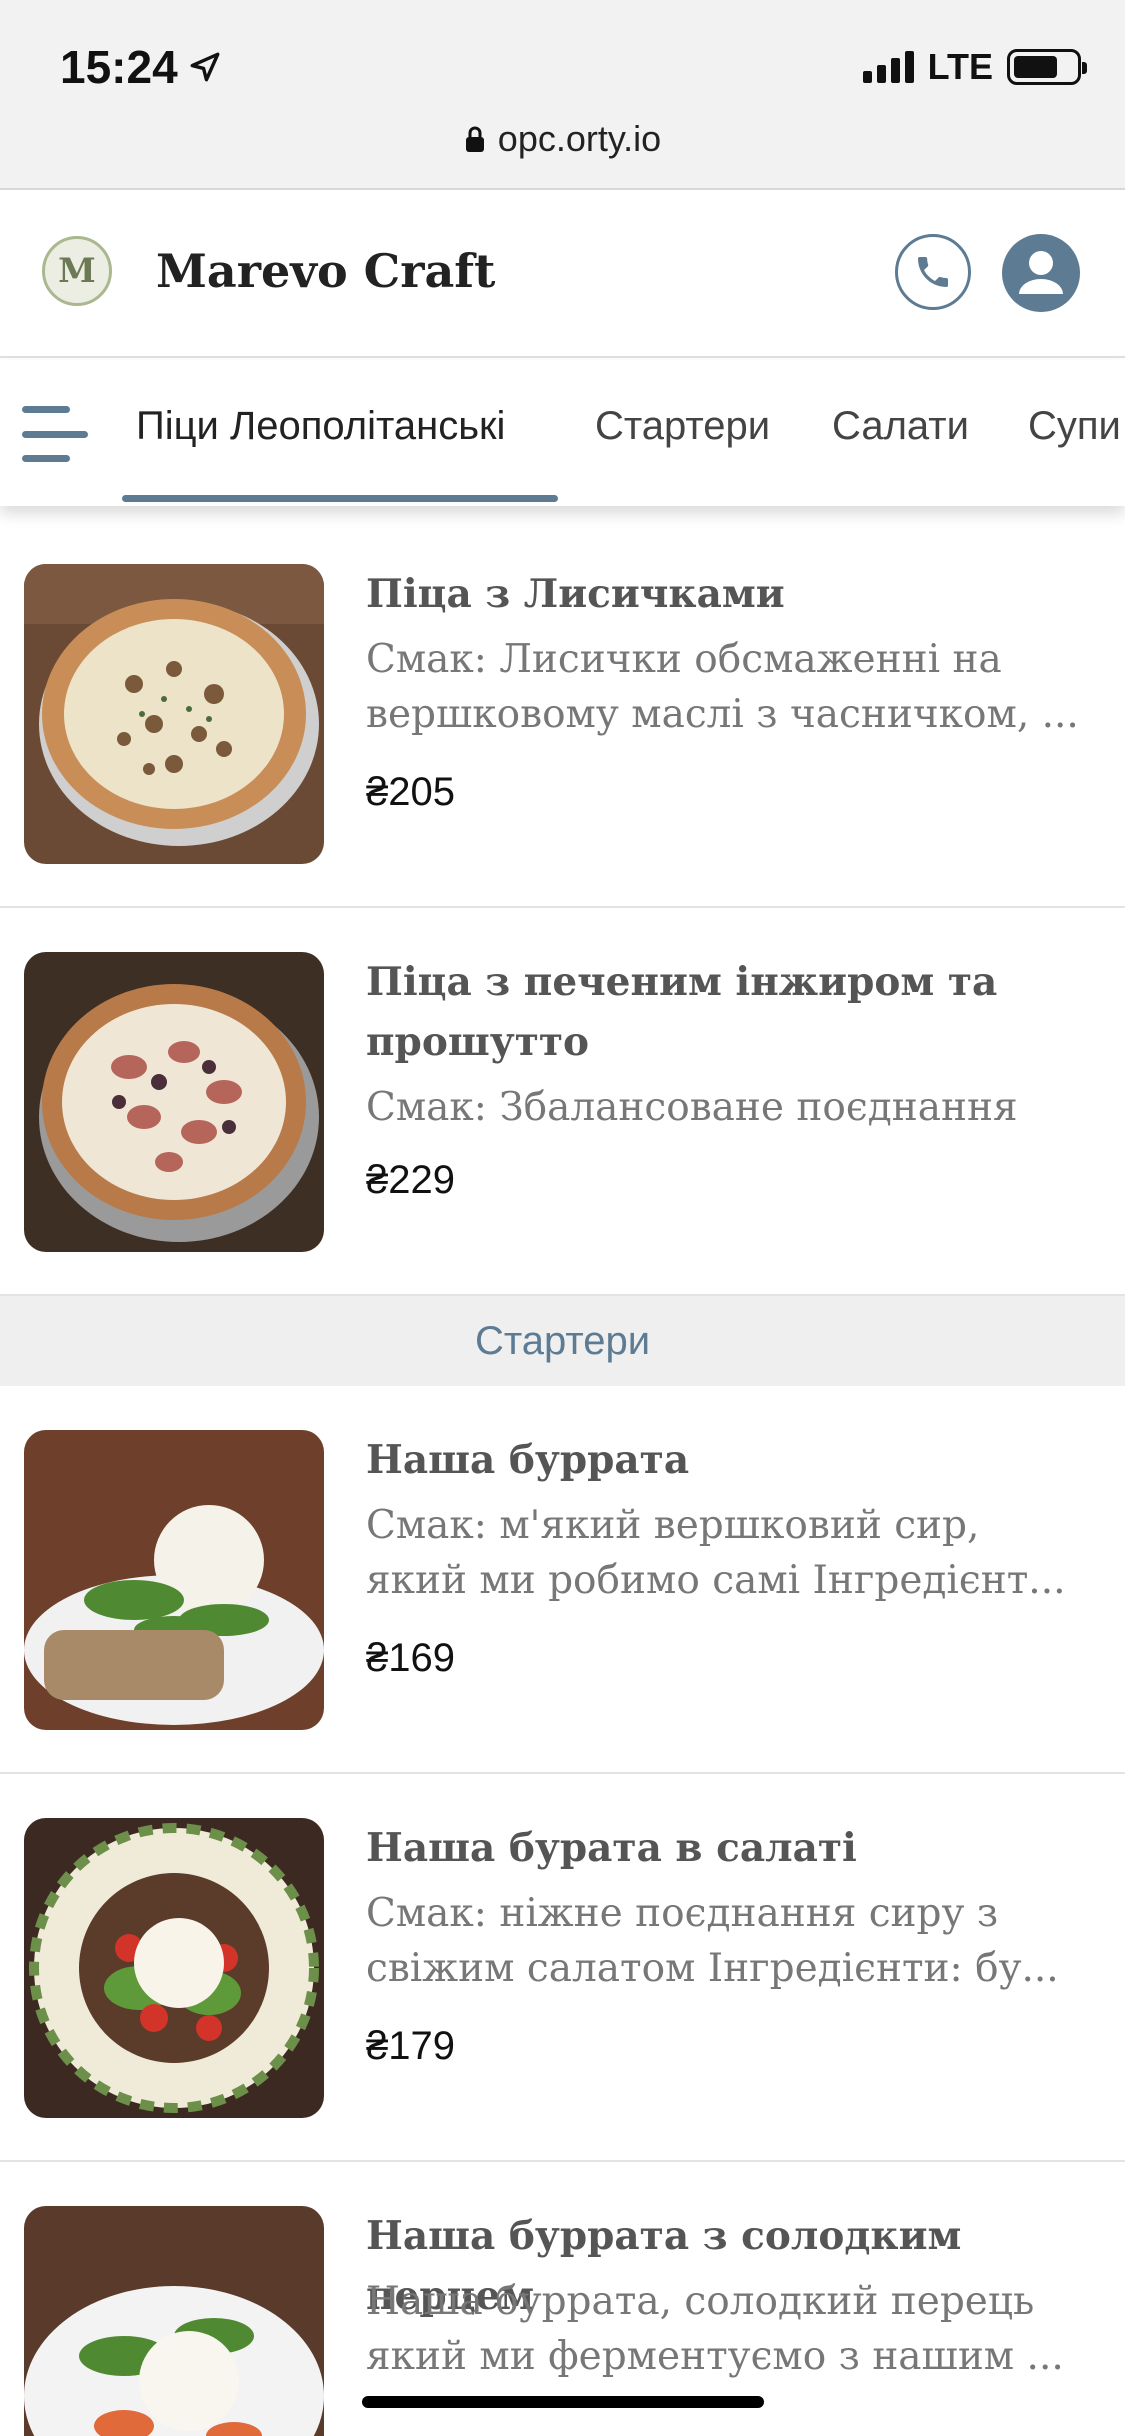 The height and width of the screenshot is (2436, 1125). Describe the element at coordinates (611, 1848) in the screenshot. I see `dish-name: Наша бурата в салаті` at that location.